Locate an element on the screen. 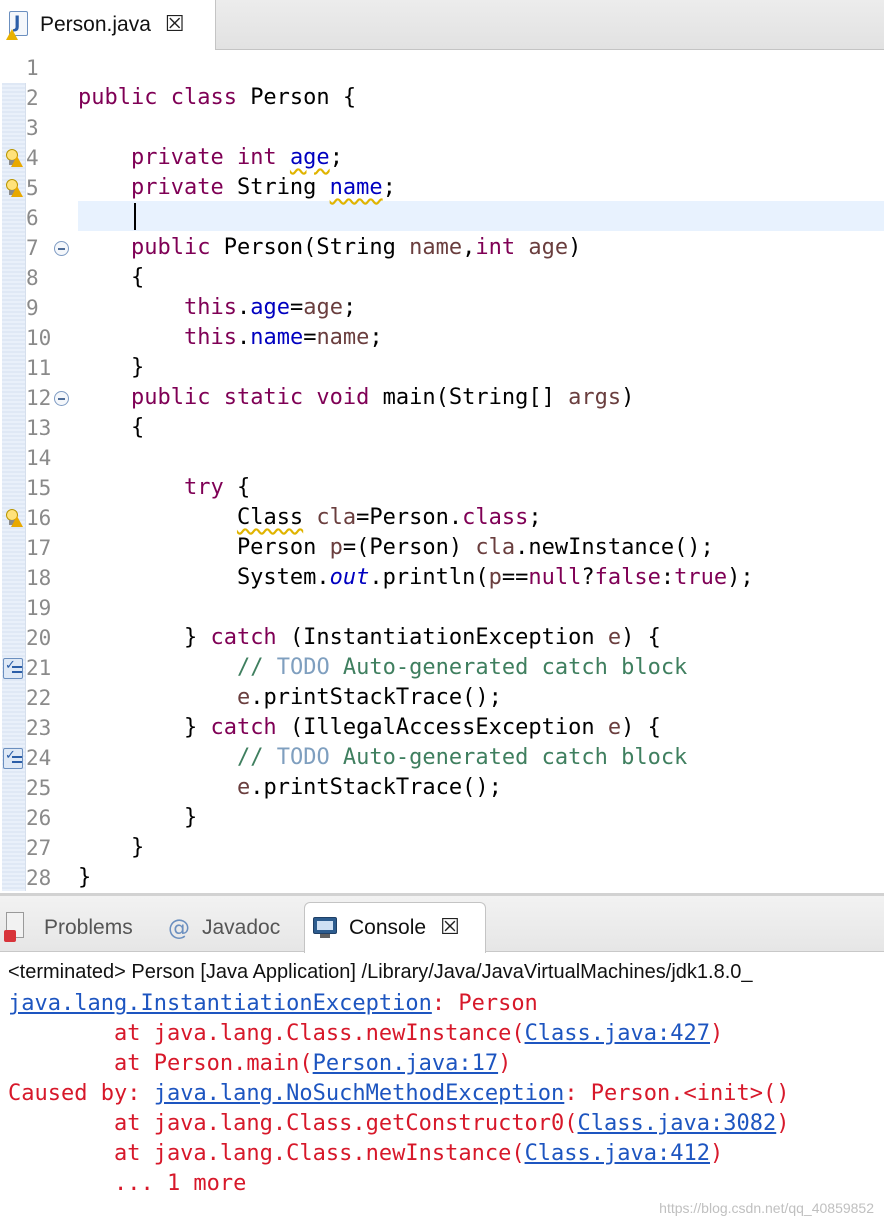 Image resolution: width=884 pixels, height=1228 pixels. line-number: 7 is located at coordinates (32, 248).